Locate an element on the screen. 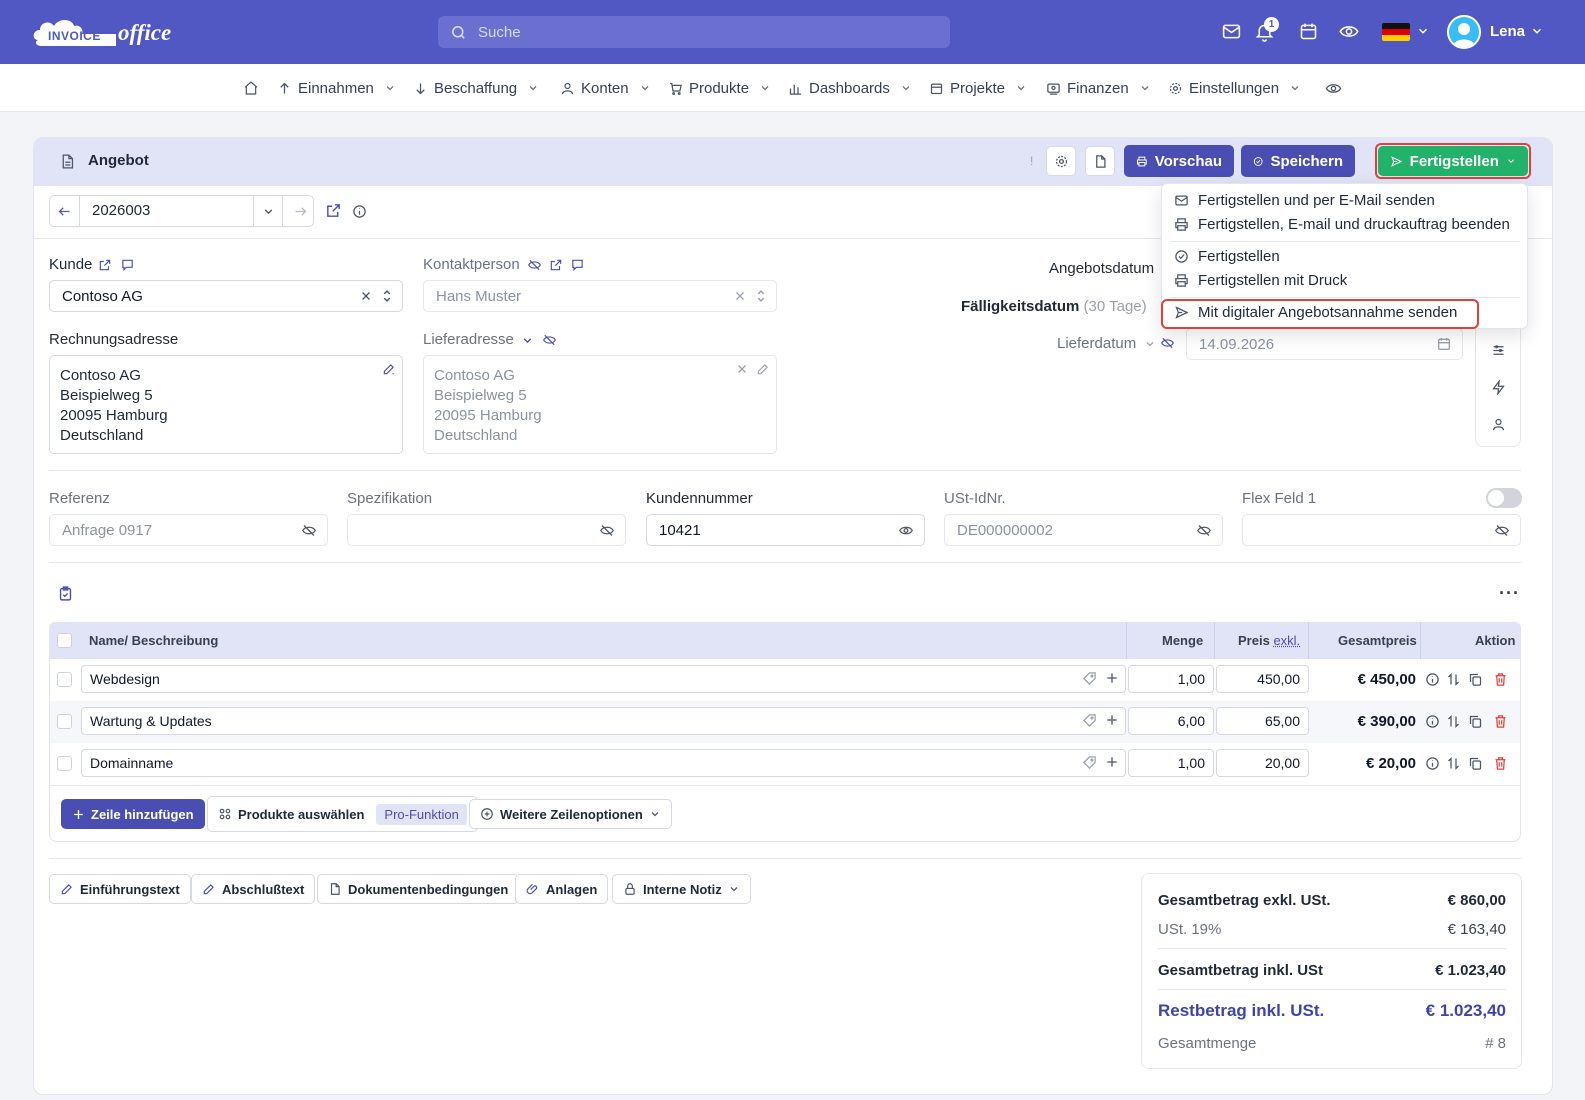  customer-number-input: 10421 is located at coordinates (785, 530).